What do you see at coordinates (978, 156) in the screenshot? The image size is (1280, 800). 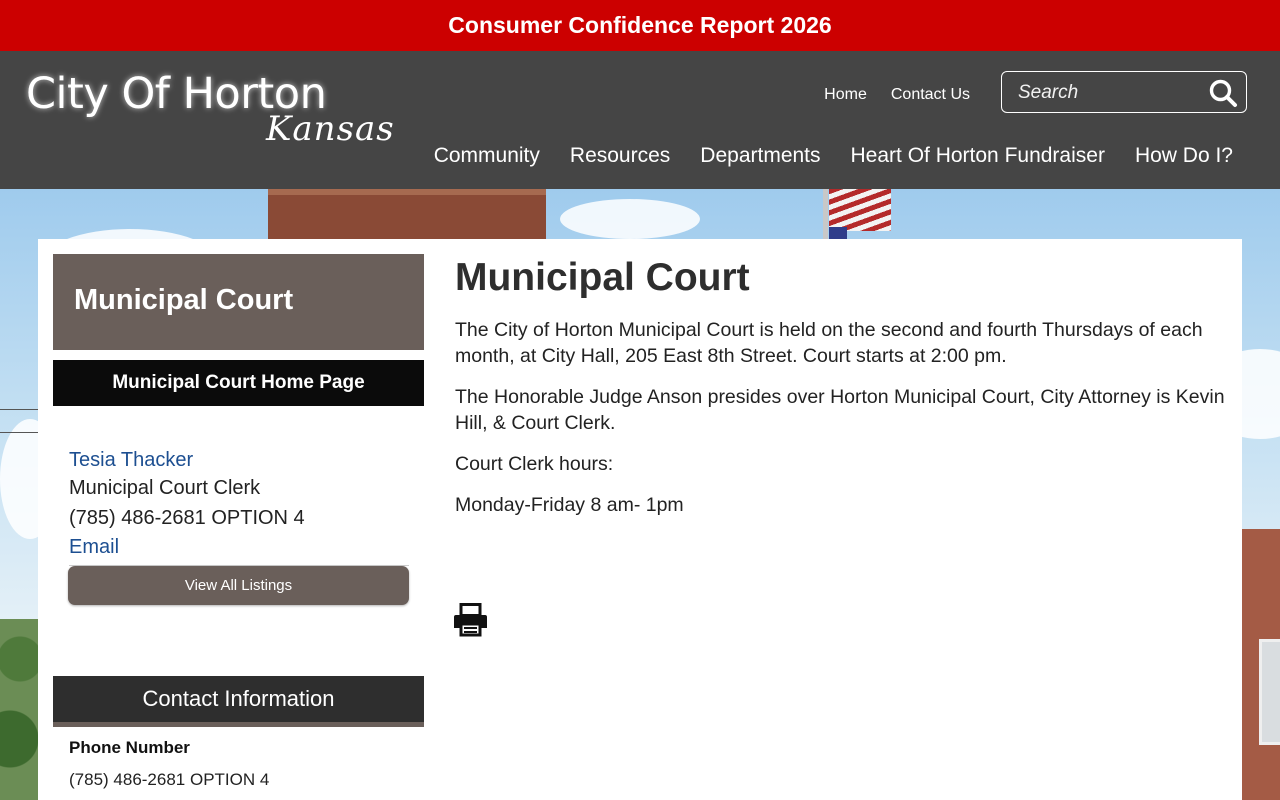 I see `nav-heart-of-horton-fundraiser: Heart Of Horton Fundraiser` at bounding box center [978, 156].